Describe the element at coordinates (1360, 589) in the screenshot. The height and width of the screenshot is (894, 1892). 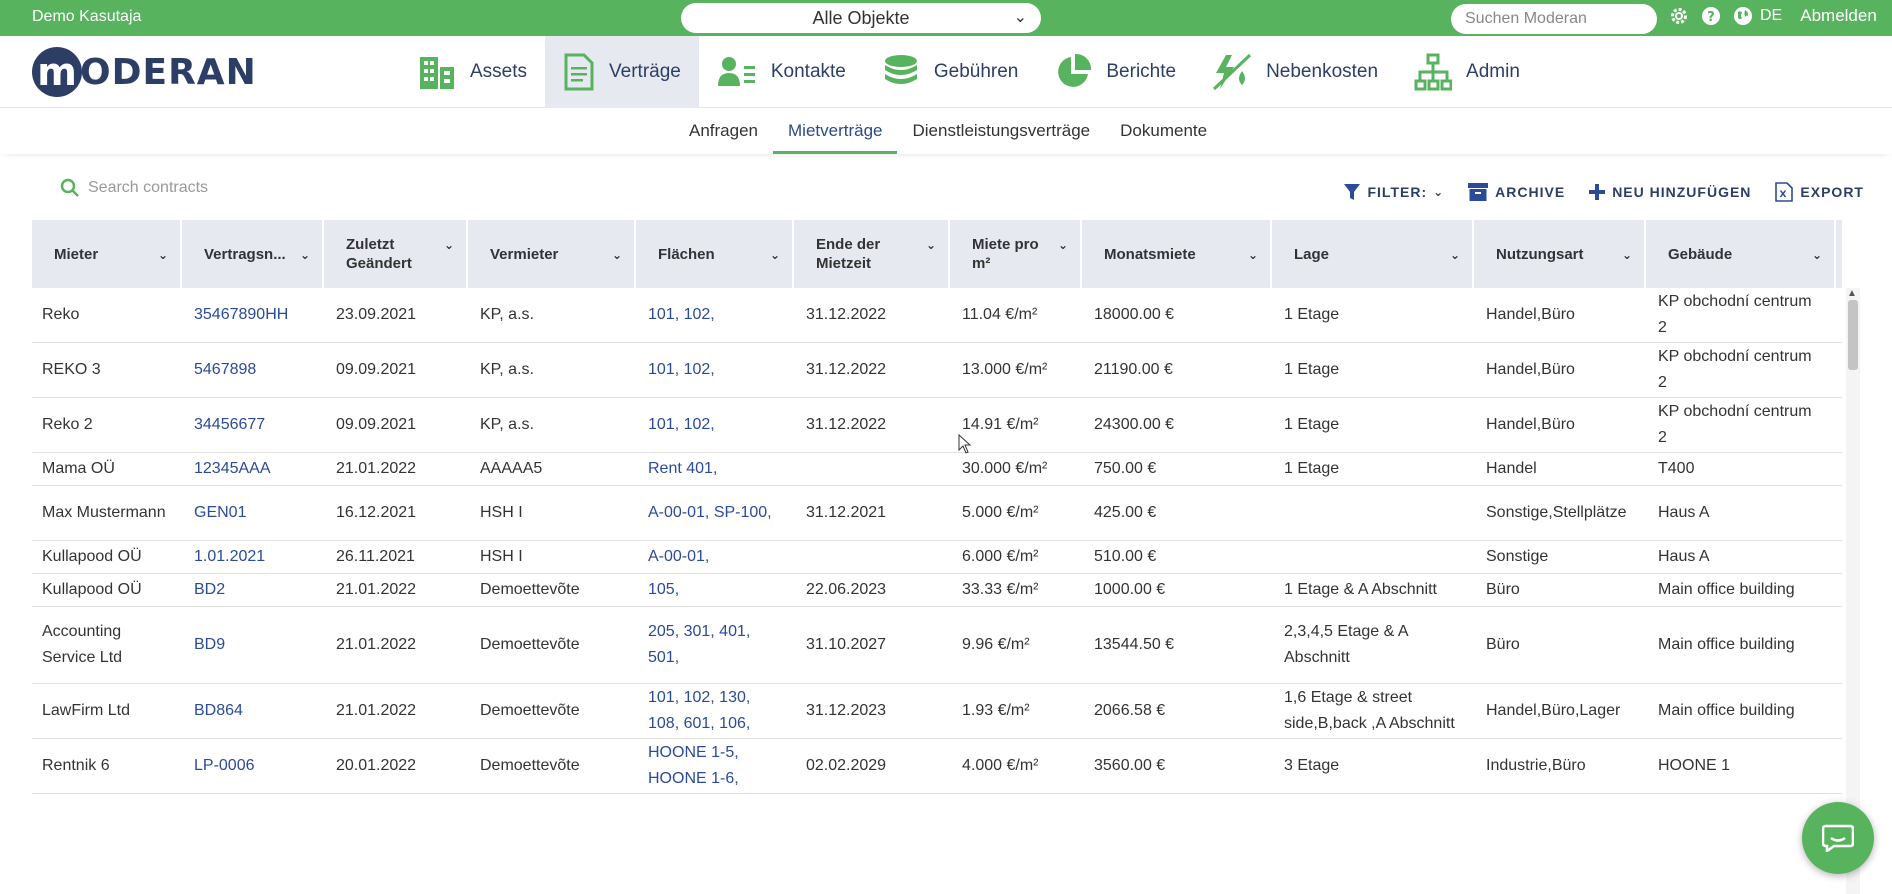
I see `cell-lage: 1 Etage & A Abschnitt` at that location.